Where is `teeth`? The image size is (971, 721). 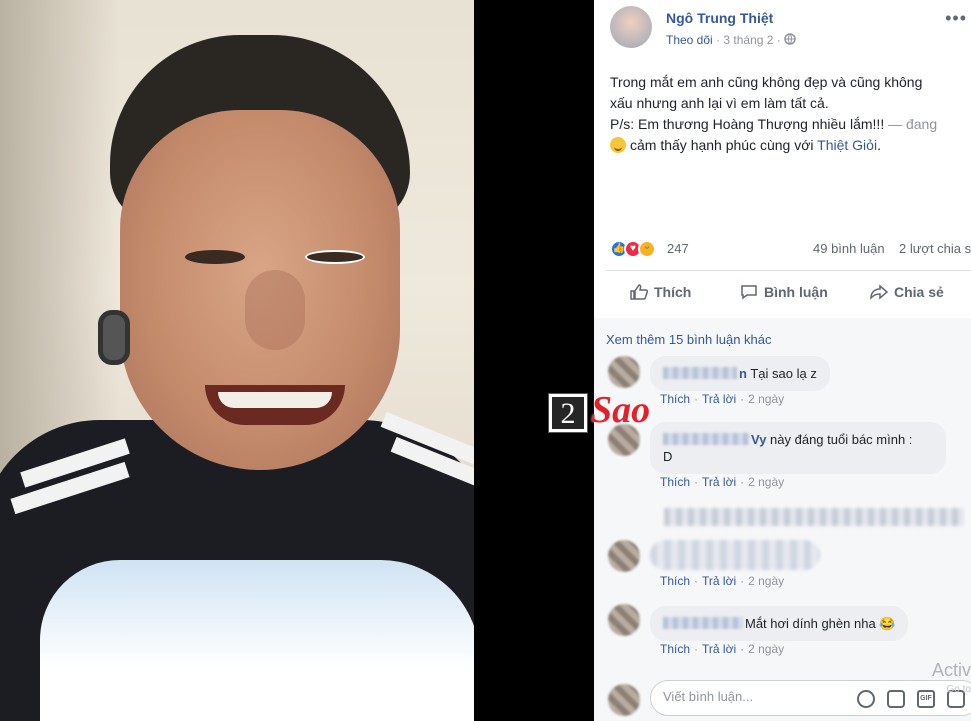
teeth is located at coordinates (275, 400).